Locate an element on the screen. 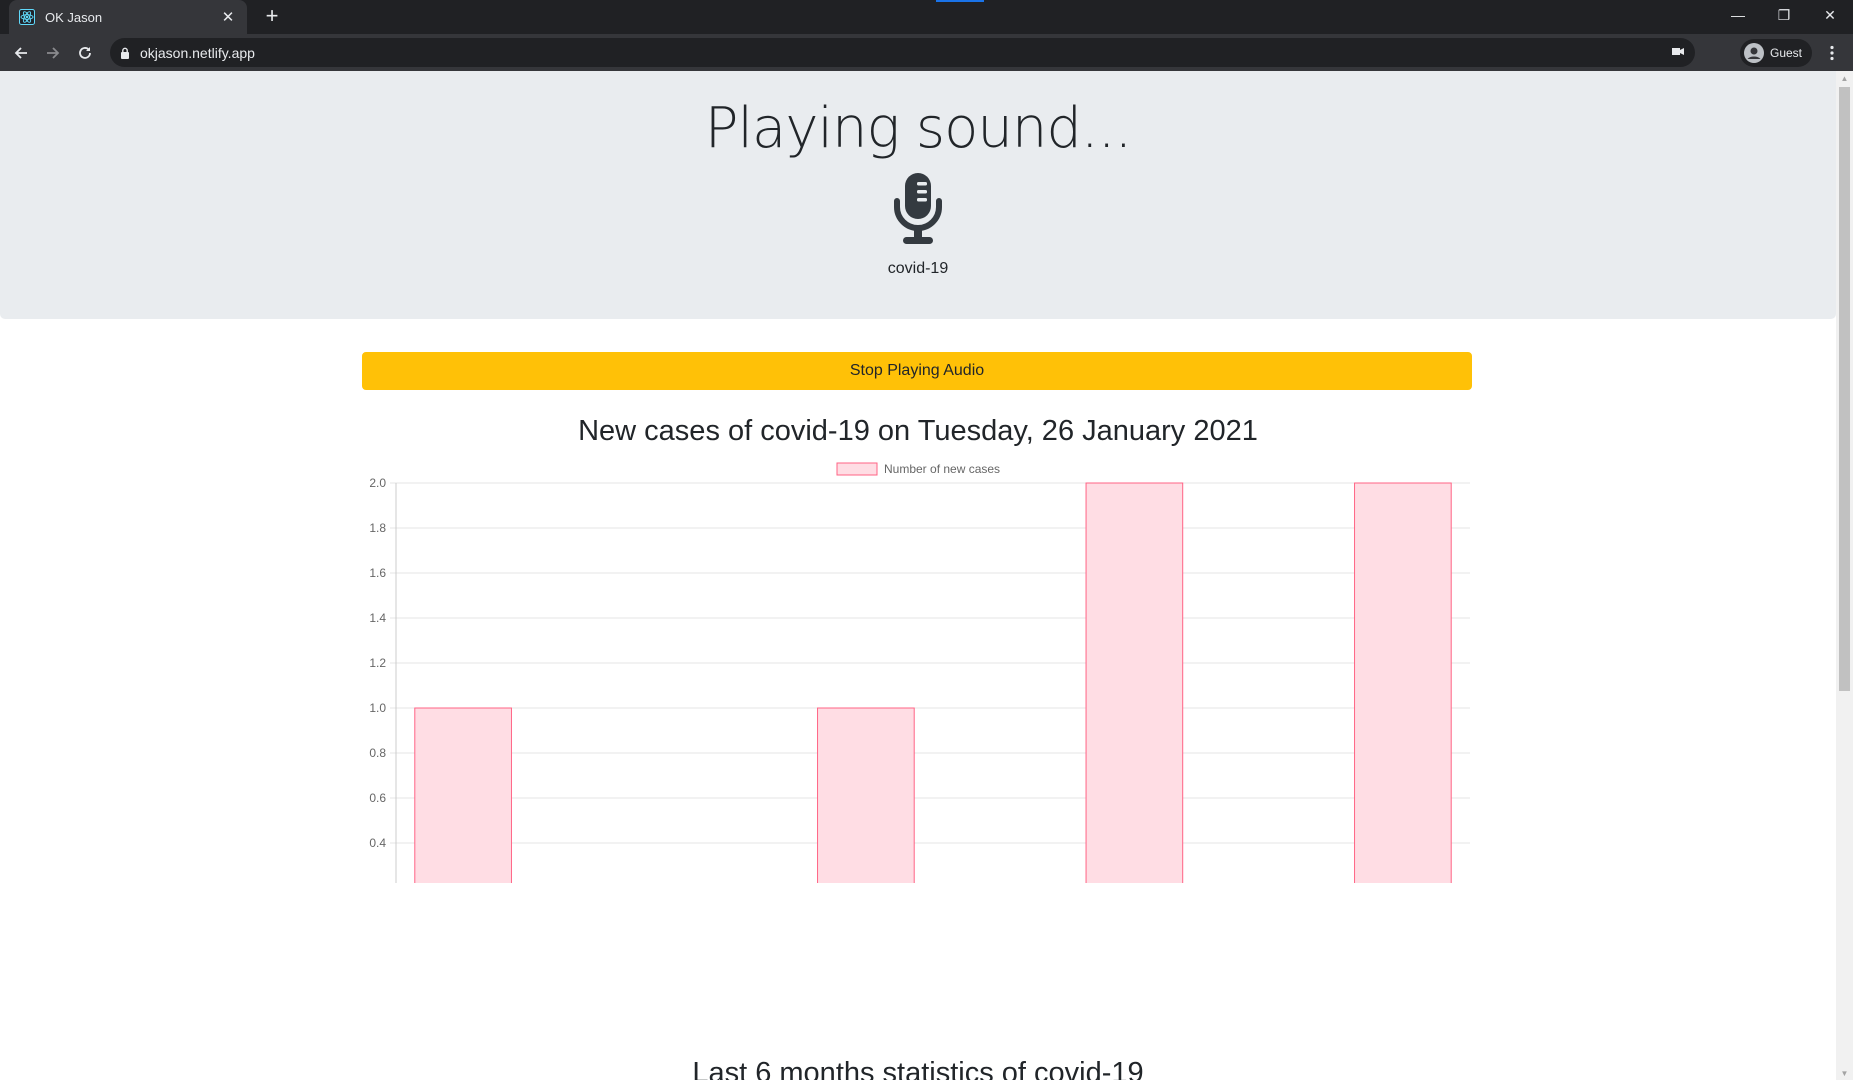  profile-name: Guest is located at coordinates (1786, 53).